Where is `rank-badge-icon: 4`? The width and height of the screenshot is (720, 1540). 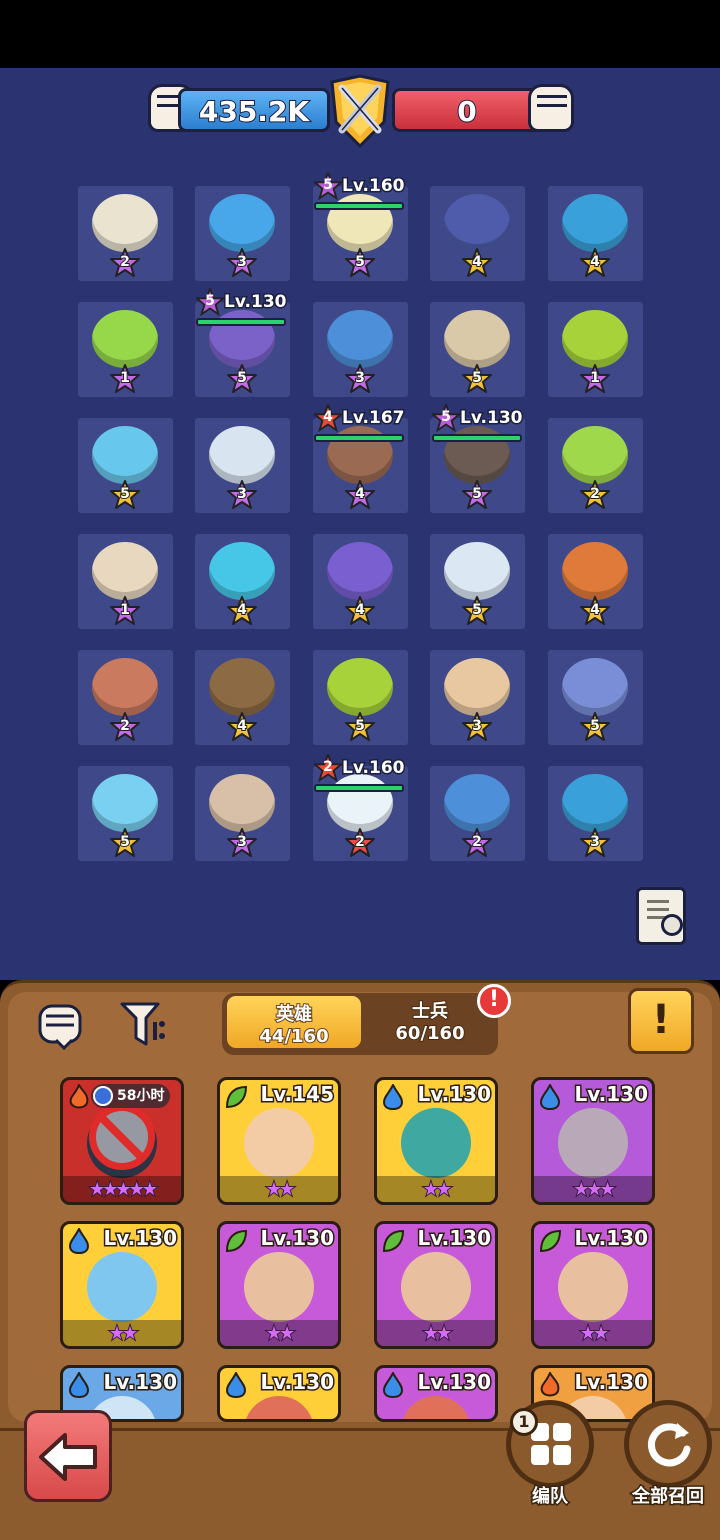
rank-badge-icon: 4 is located at coordinates (328, 417).